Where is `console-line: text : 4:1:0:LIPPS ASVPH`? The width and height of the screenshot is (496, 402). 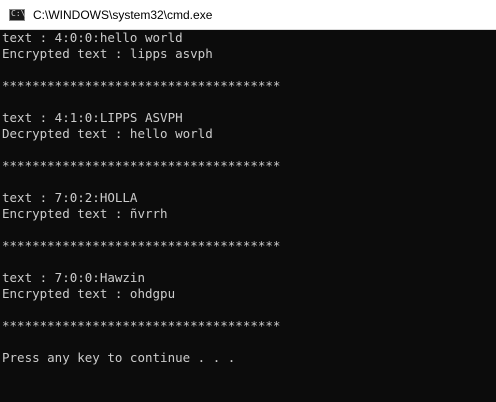 console-line: text : 4:1:0:LIPPS ASVPH is located at coordinates (92, 117).